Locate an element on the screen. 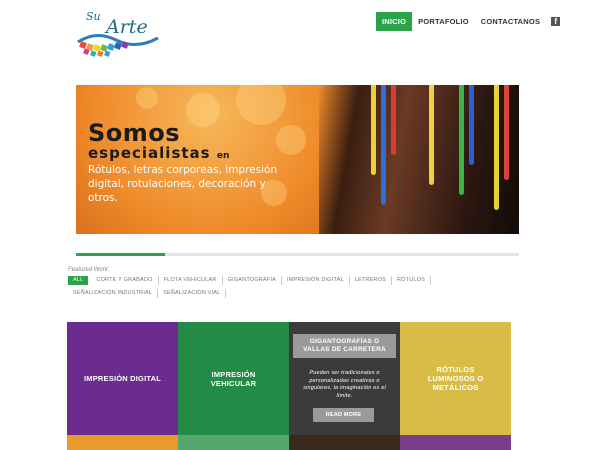 This screenshot has height=450, width=600. nav-contactanos: CONTACTANOS is located at coordinates (510, 21).